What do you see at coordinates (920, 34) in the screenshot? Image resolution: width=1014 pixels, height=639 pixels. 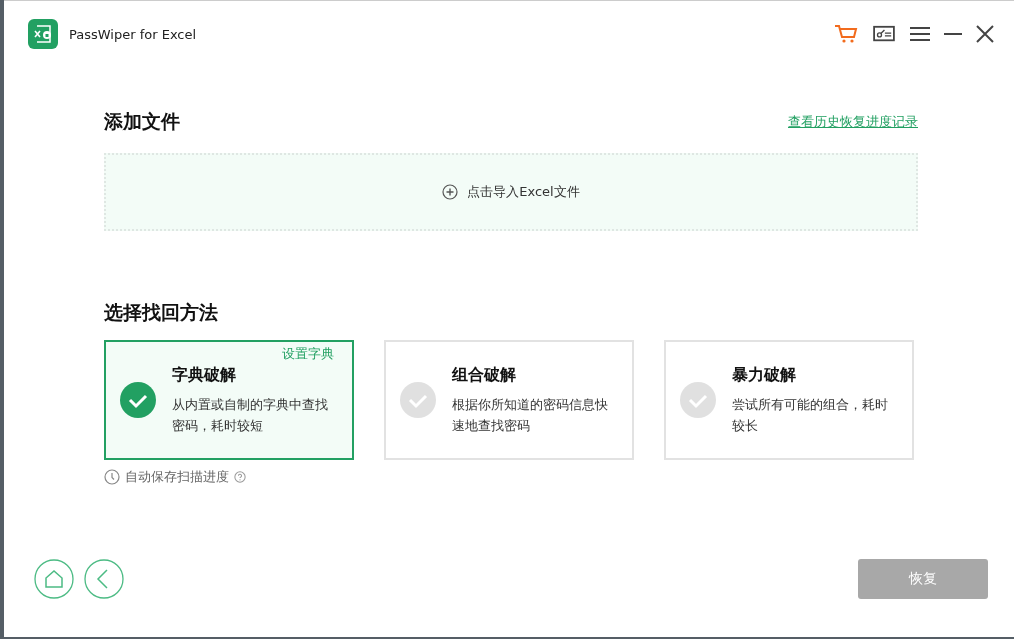 I see `menu-icon` at bounding box center [920, 34].